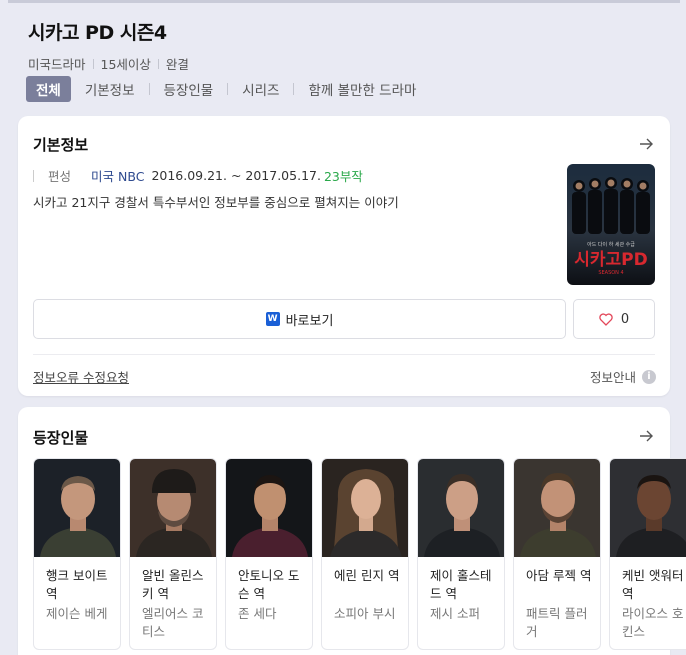 This screenshot has height=655, width=686. I want to click on wavve-logo-icon: W, so click(272, 319).